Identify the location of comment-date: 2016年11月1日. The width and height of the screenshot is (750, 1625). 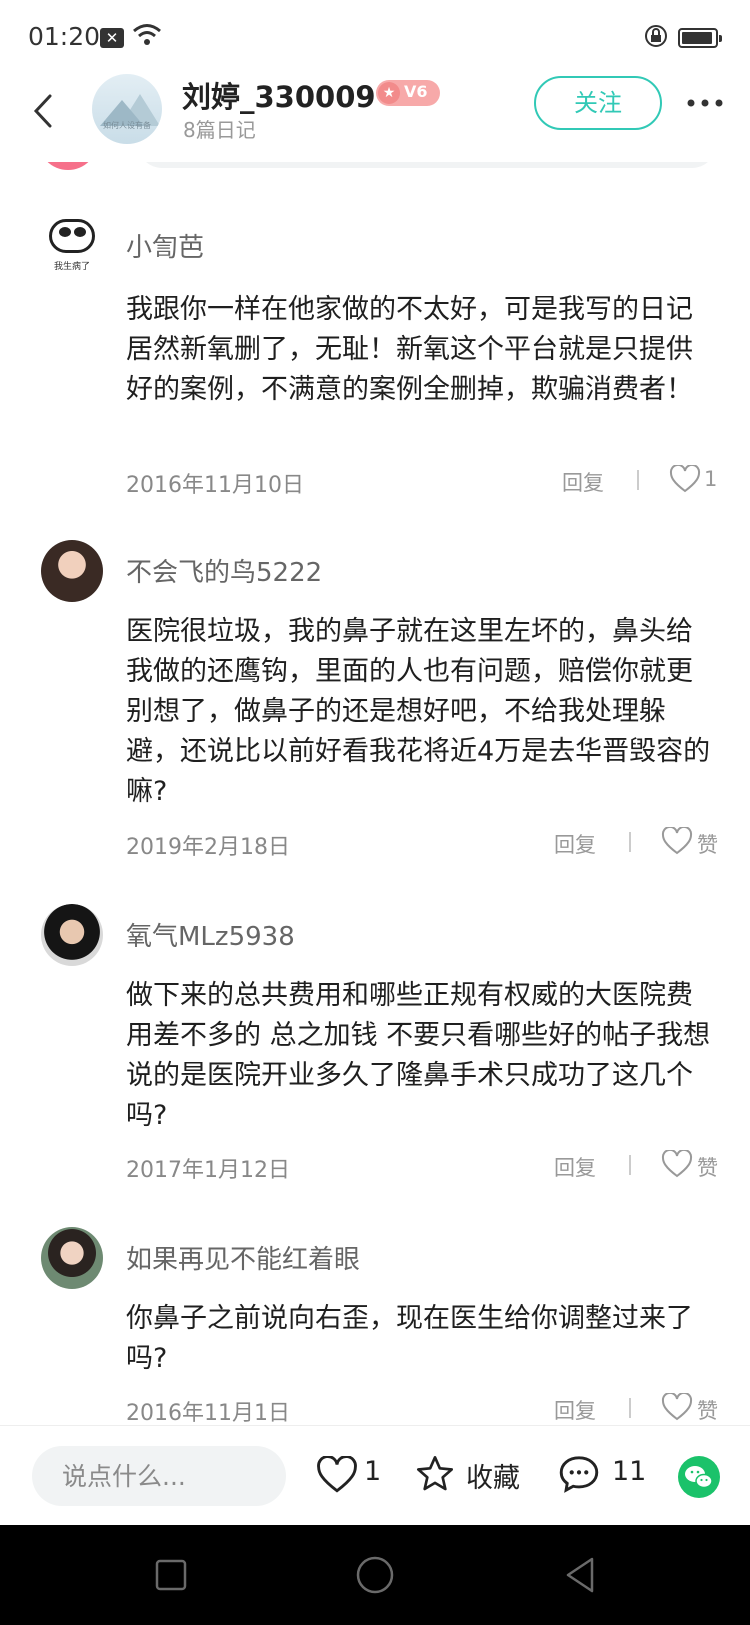
(208, 1413).